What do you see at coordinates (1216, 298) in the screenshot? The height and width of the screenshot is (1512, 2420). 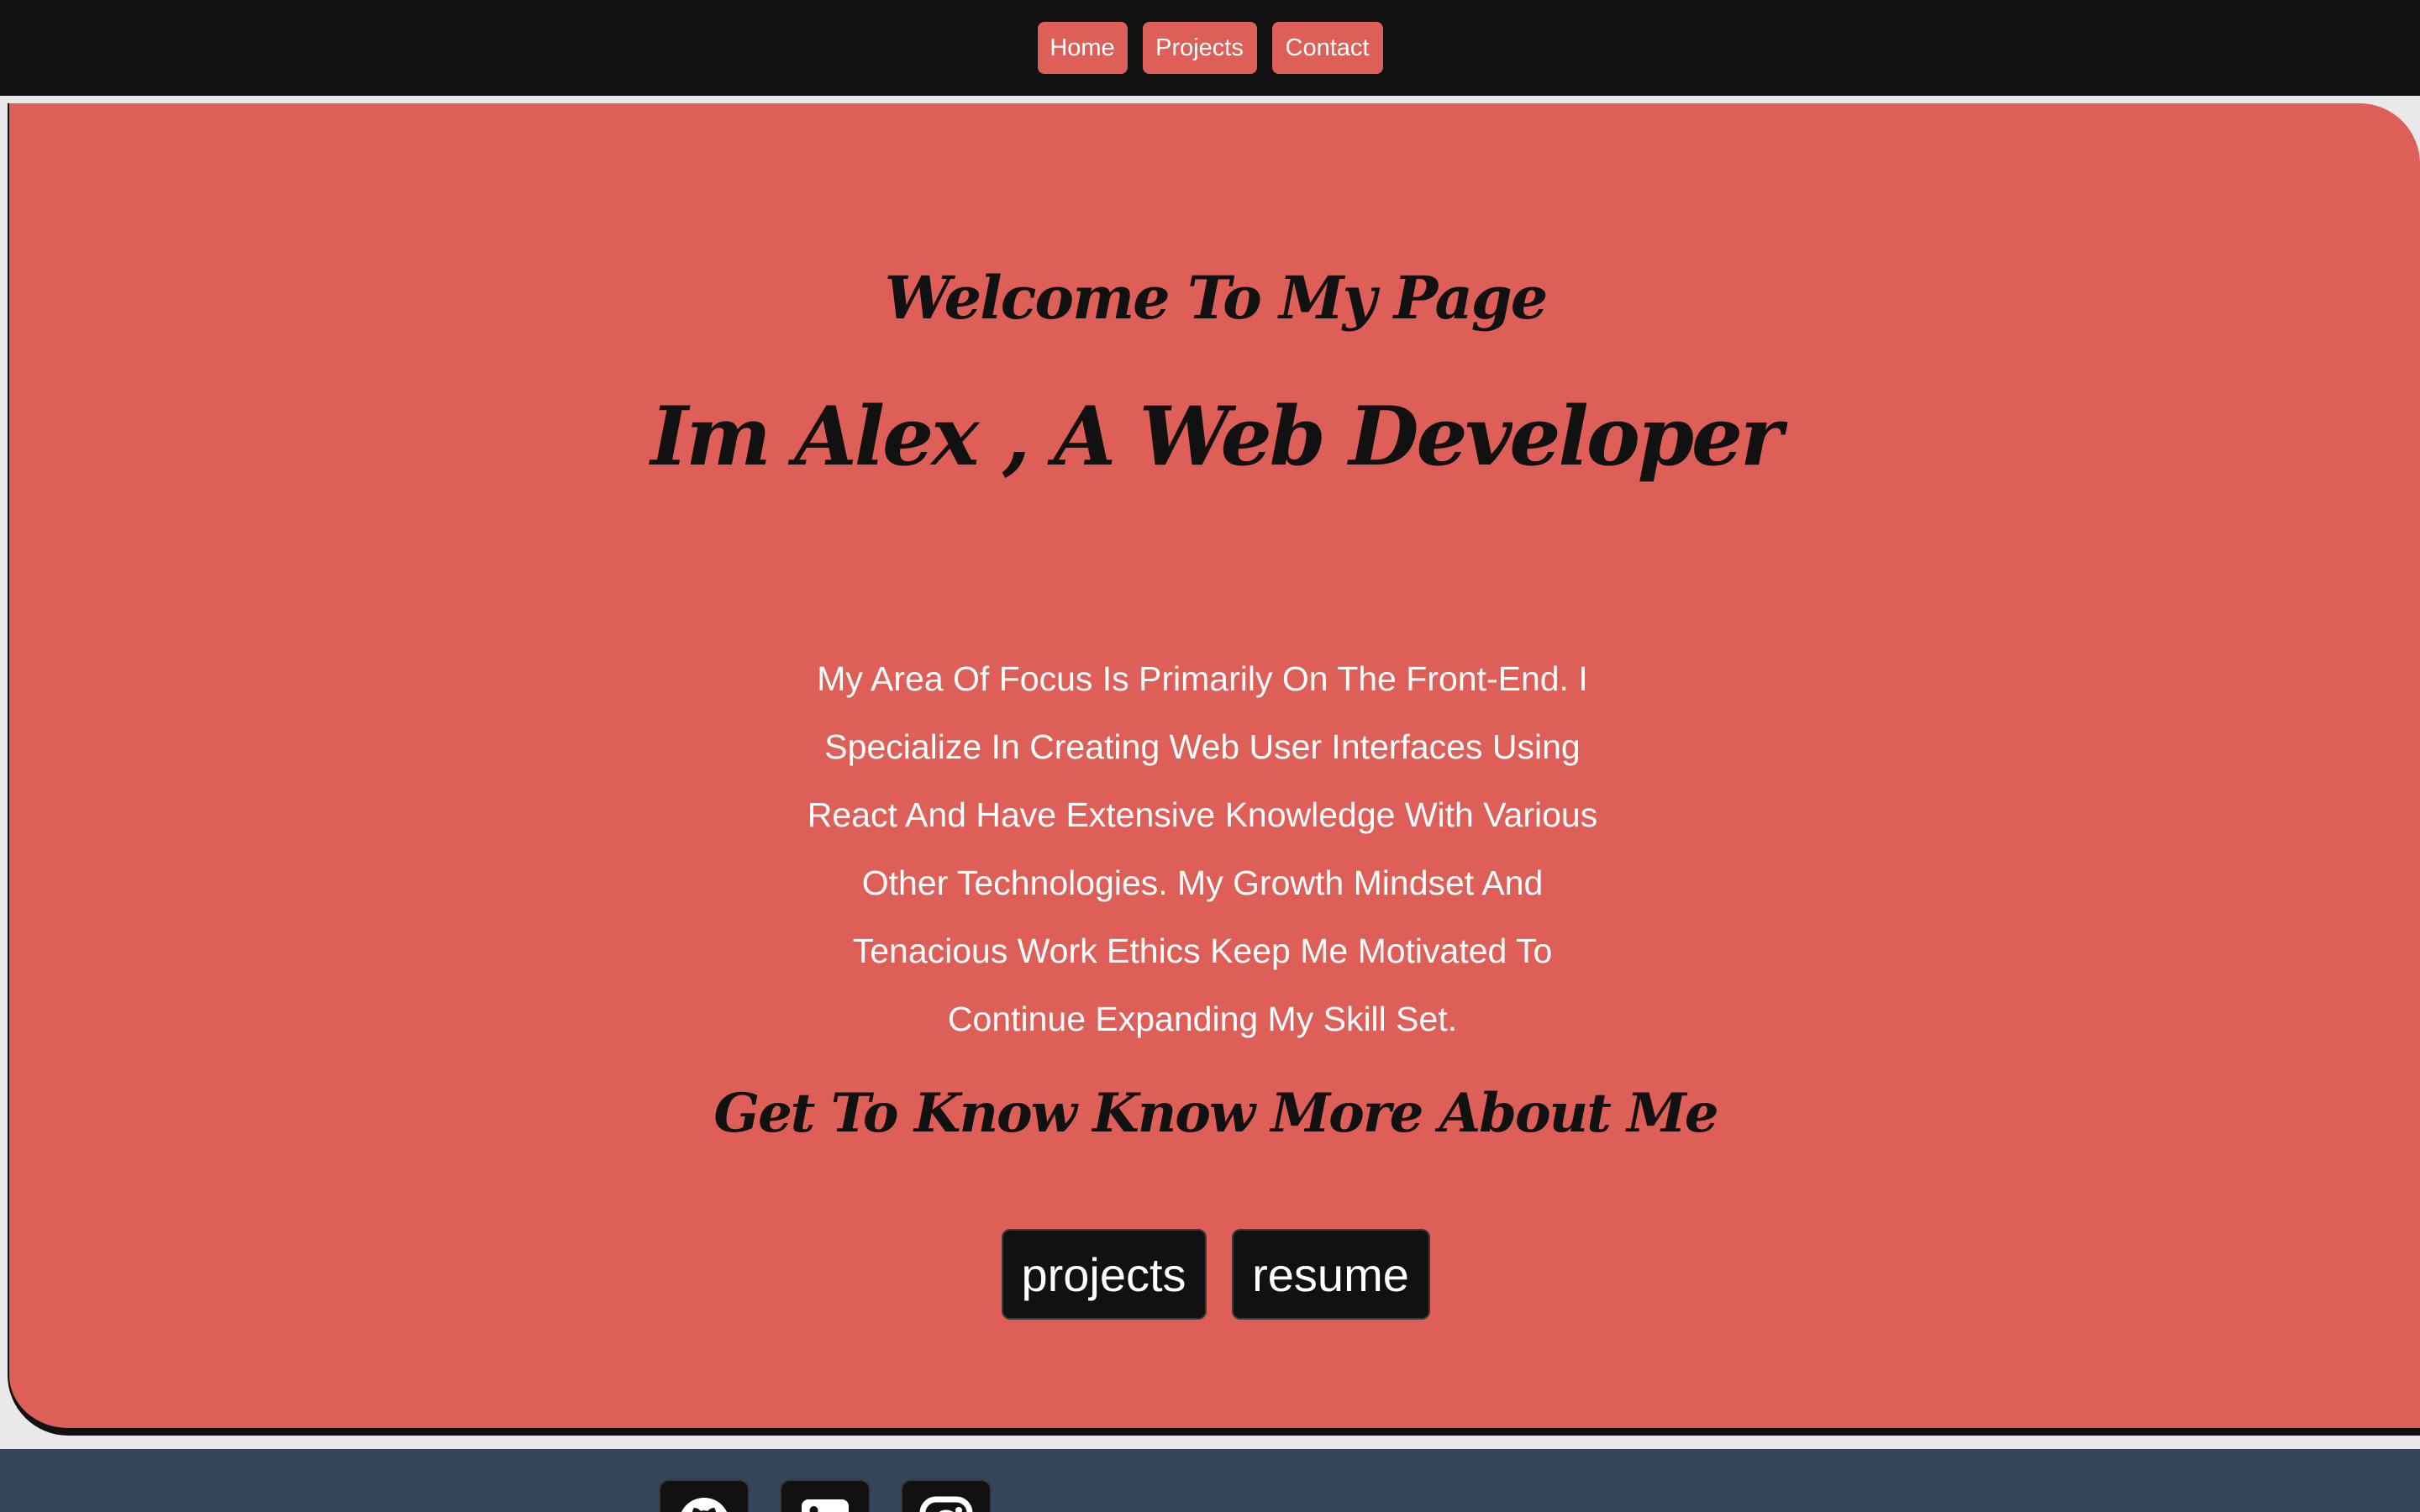 I see `welcome-heading: Welcome To My Page` at bounding box center [1216, 298].